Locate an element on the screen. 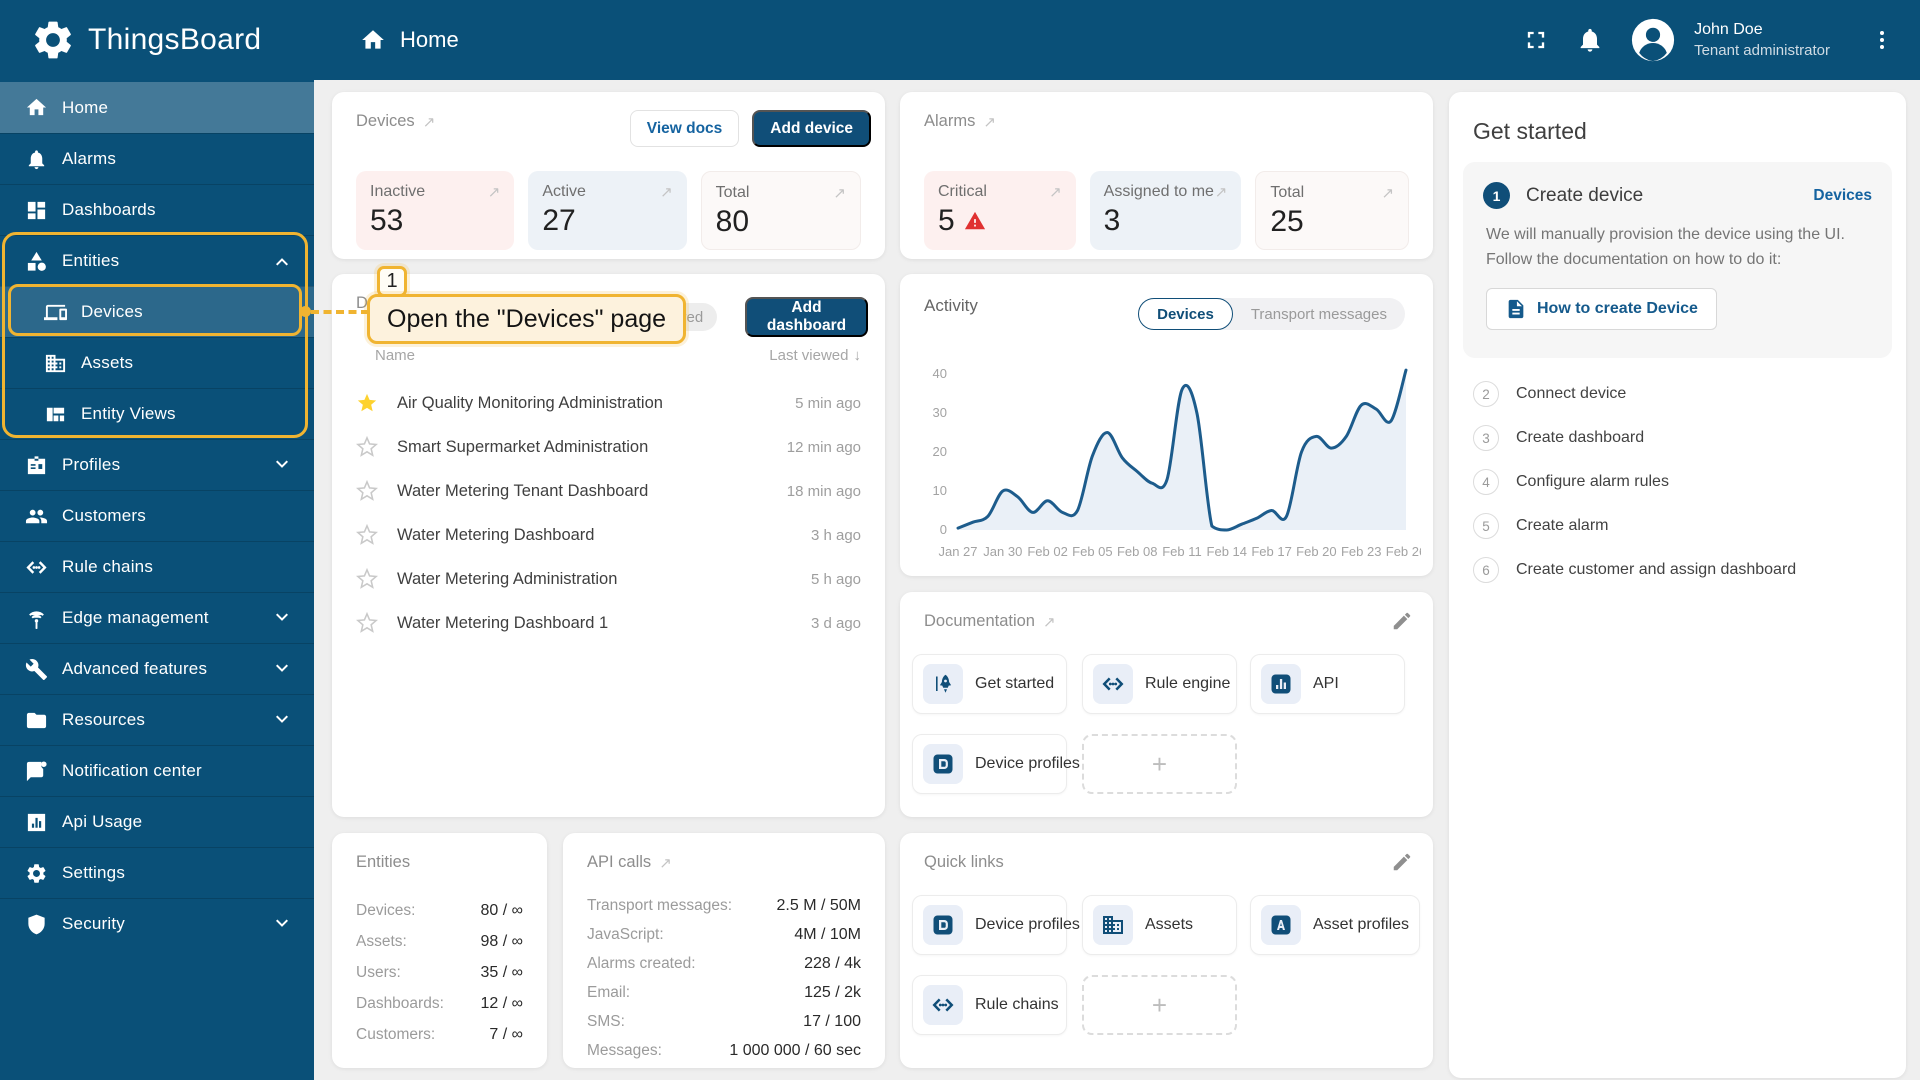 Image resolution: width=1920 pixels, height=1080 pixels. devices-card-title: Devices ↗ is located at coordinates (395, 121).